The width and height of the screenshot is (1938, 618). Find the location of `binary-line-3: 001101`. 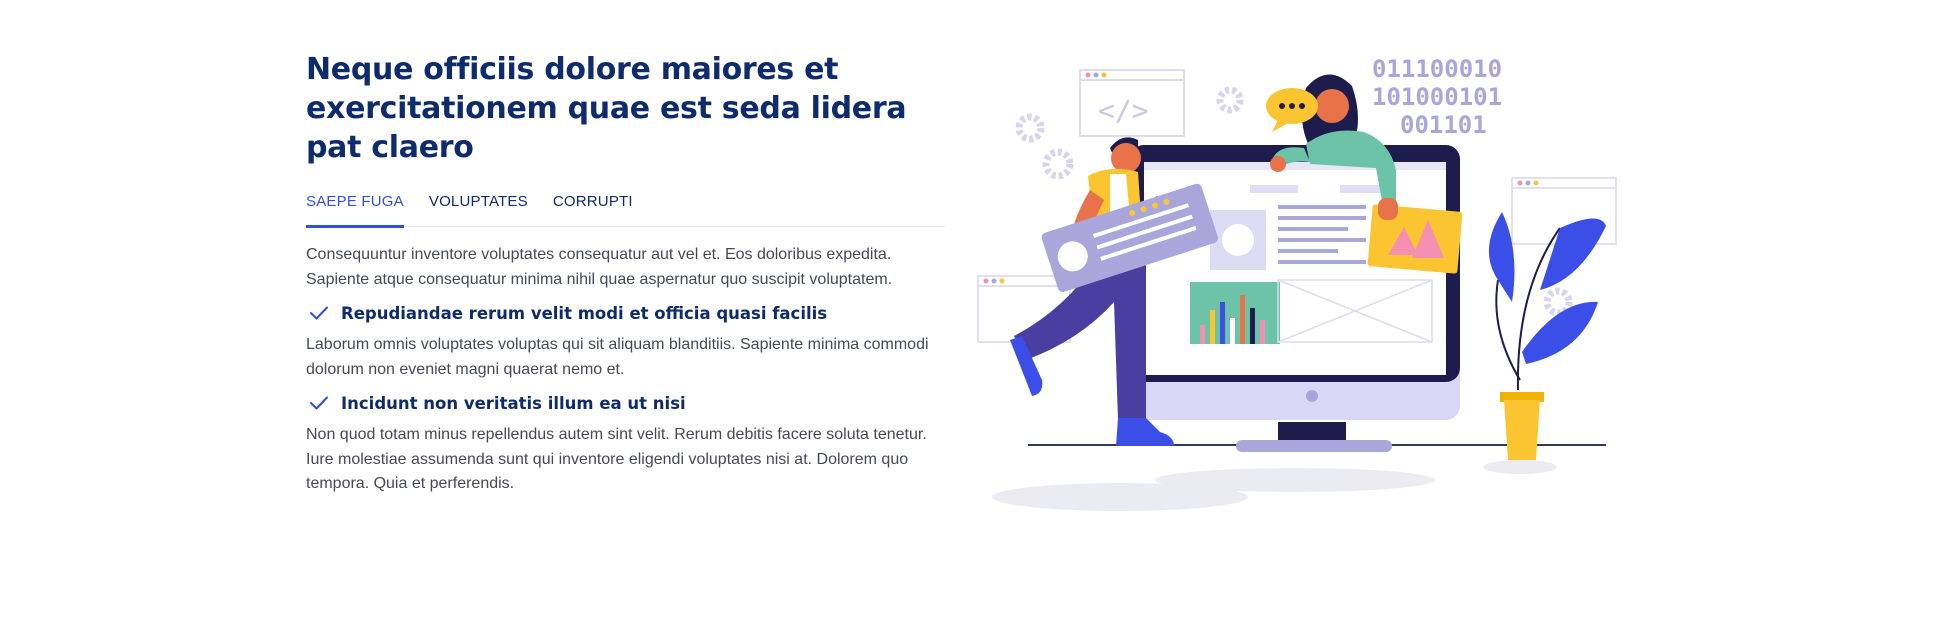

binary-line-3: 001101 is located at coordinates (1443, 125).